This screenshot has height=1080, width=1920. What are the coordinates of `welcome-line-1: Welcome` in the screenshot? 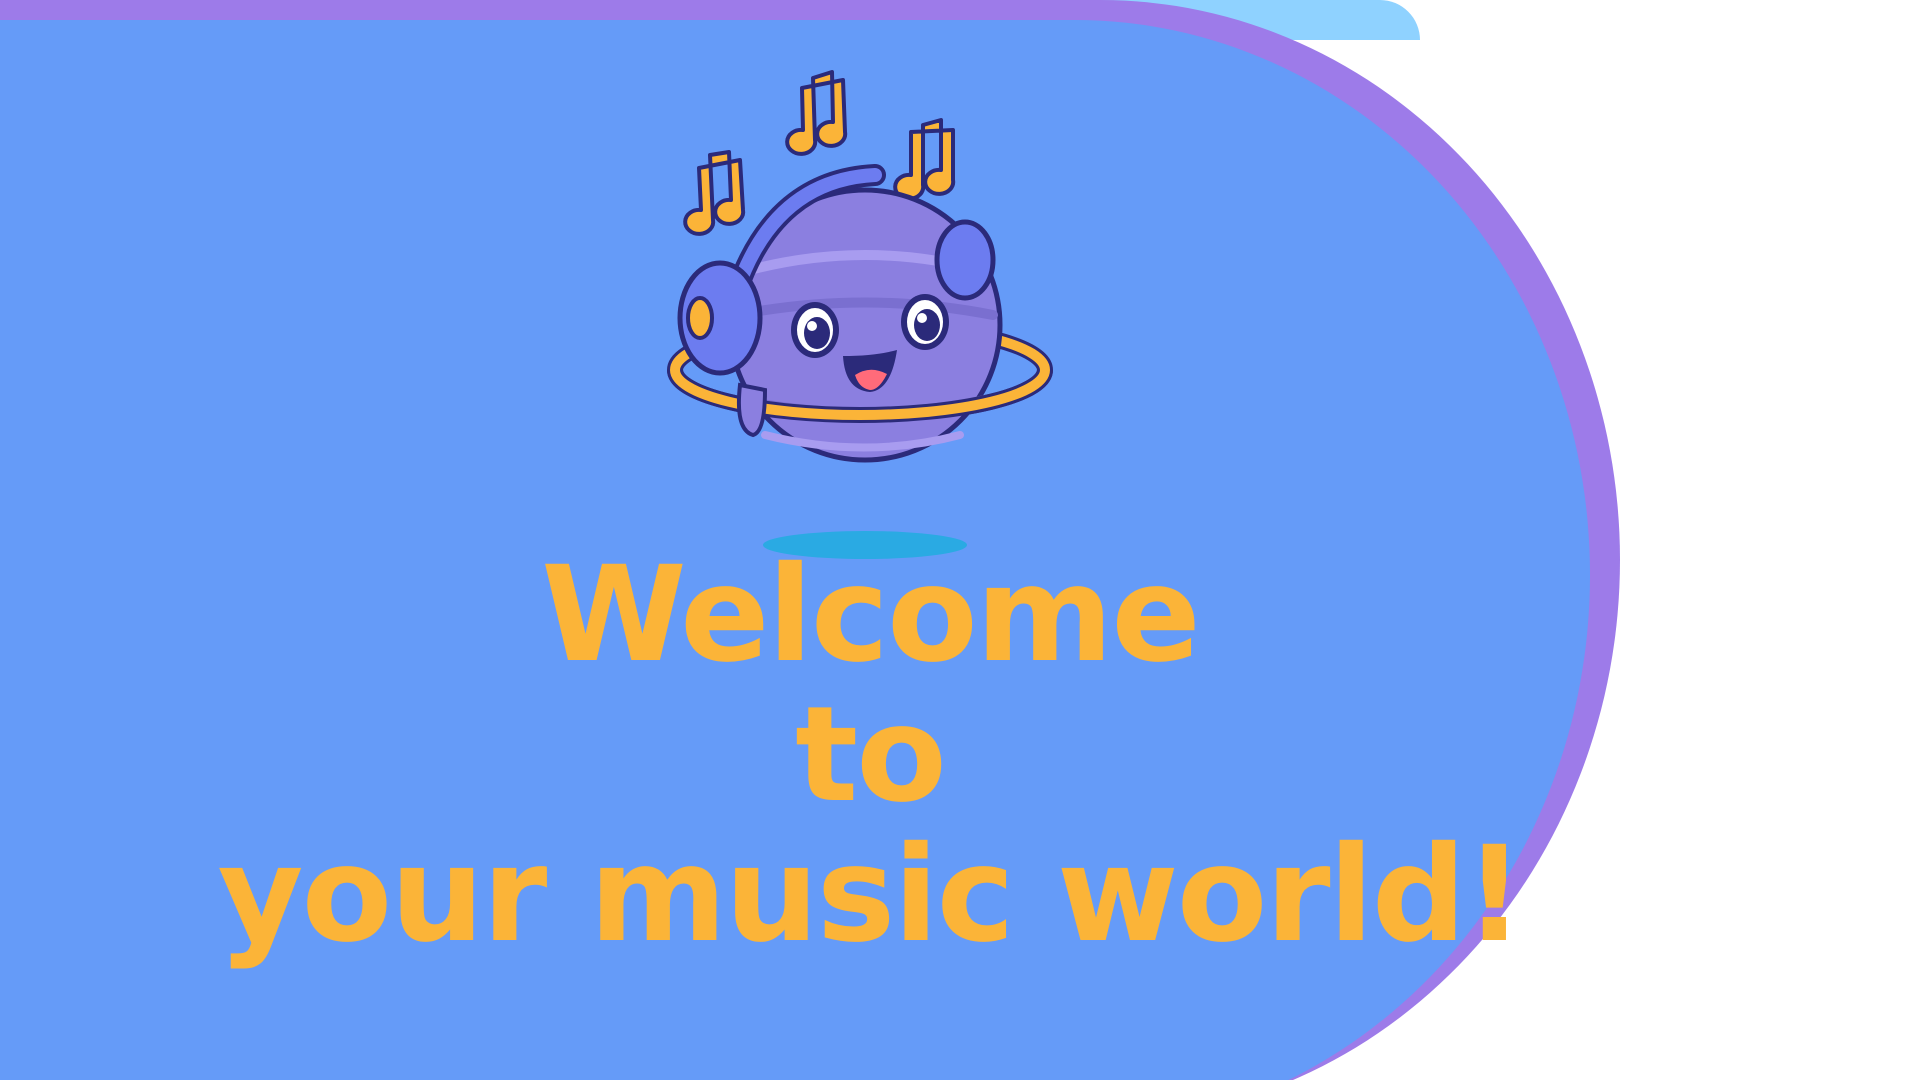 It's located at (871, 615).